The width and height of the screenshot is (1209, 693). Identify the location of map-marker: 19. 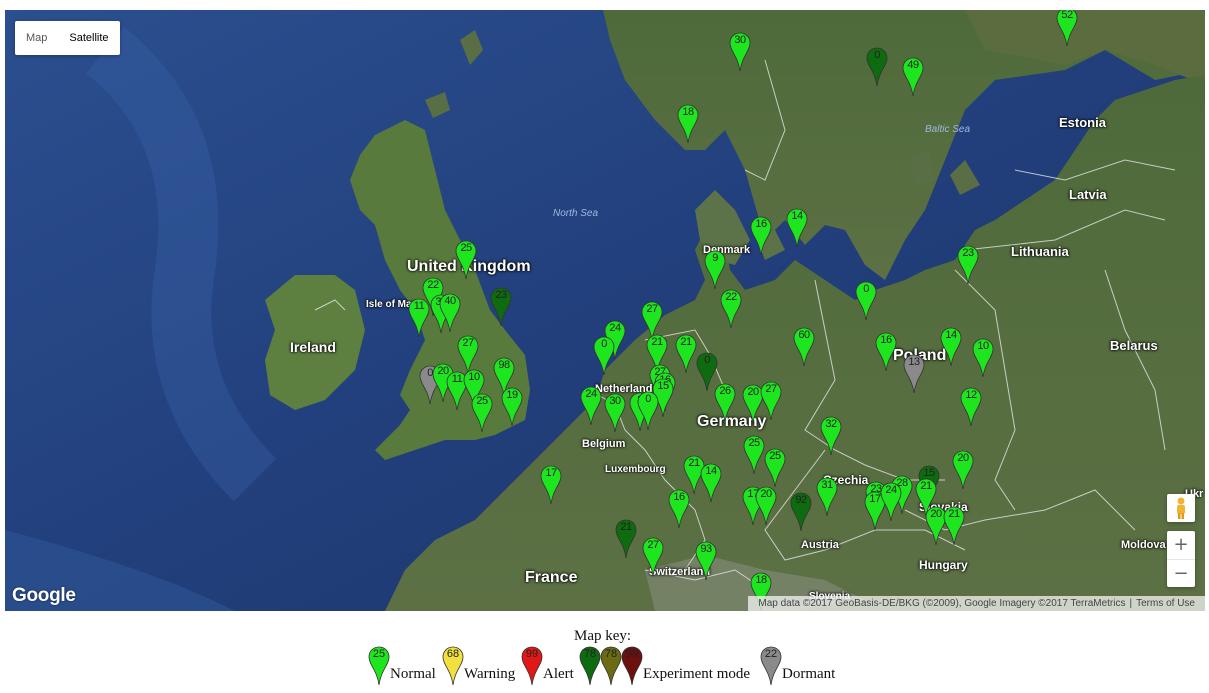
(512, 407).